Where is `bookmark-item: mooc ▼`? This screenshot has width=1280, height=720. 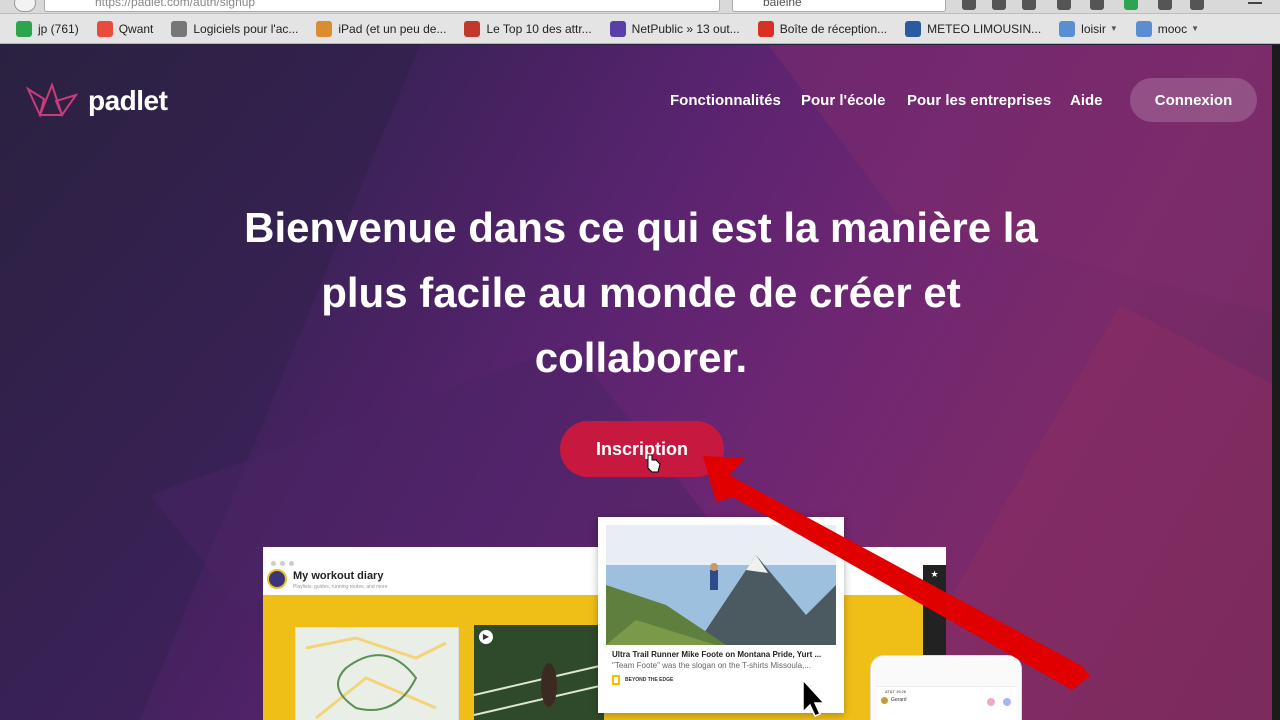
bookmark-item: mooc ▼ is located at coordinates (1167, 28).